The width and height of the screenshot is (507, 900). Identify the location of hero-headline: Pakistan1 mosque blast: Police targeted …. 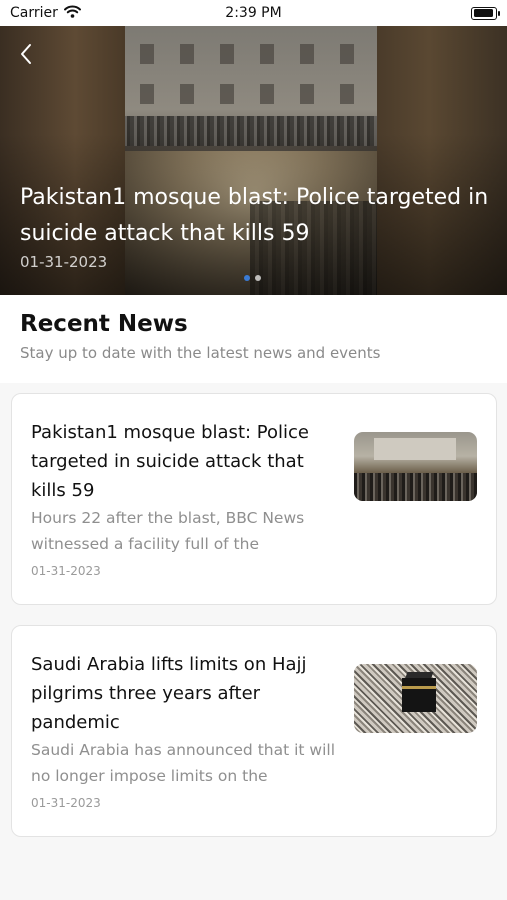
(255, 216).